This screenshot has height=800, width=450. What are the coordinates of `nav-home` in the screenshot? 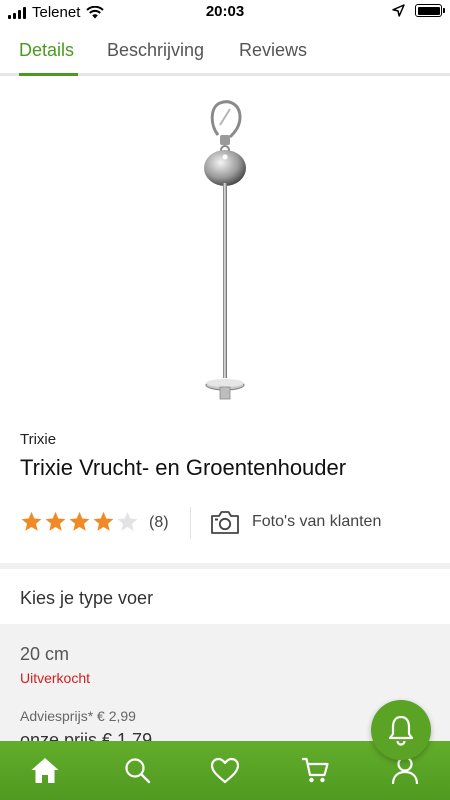 It's located at (45, 770).